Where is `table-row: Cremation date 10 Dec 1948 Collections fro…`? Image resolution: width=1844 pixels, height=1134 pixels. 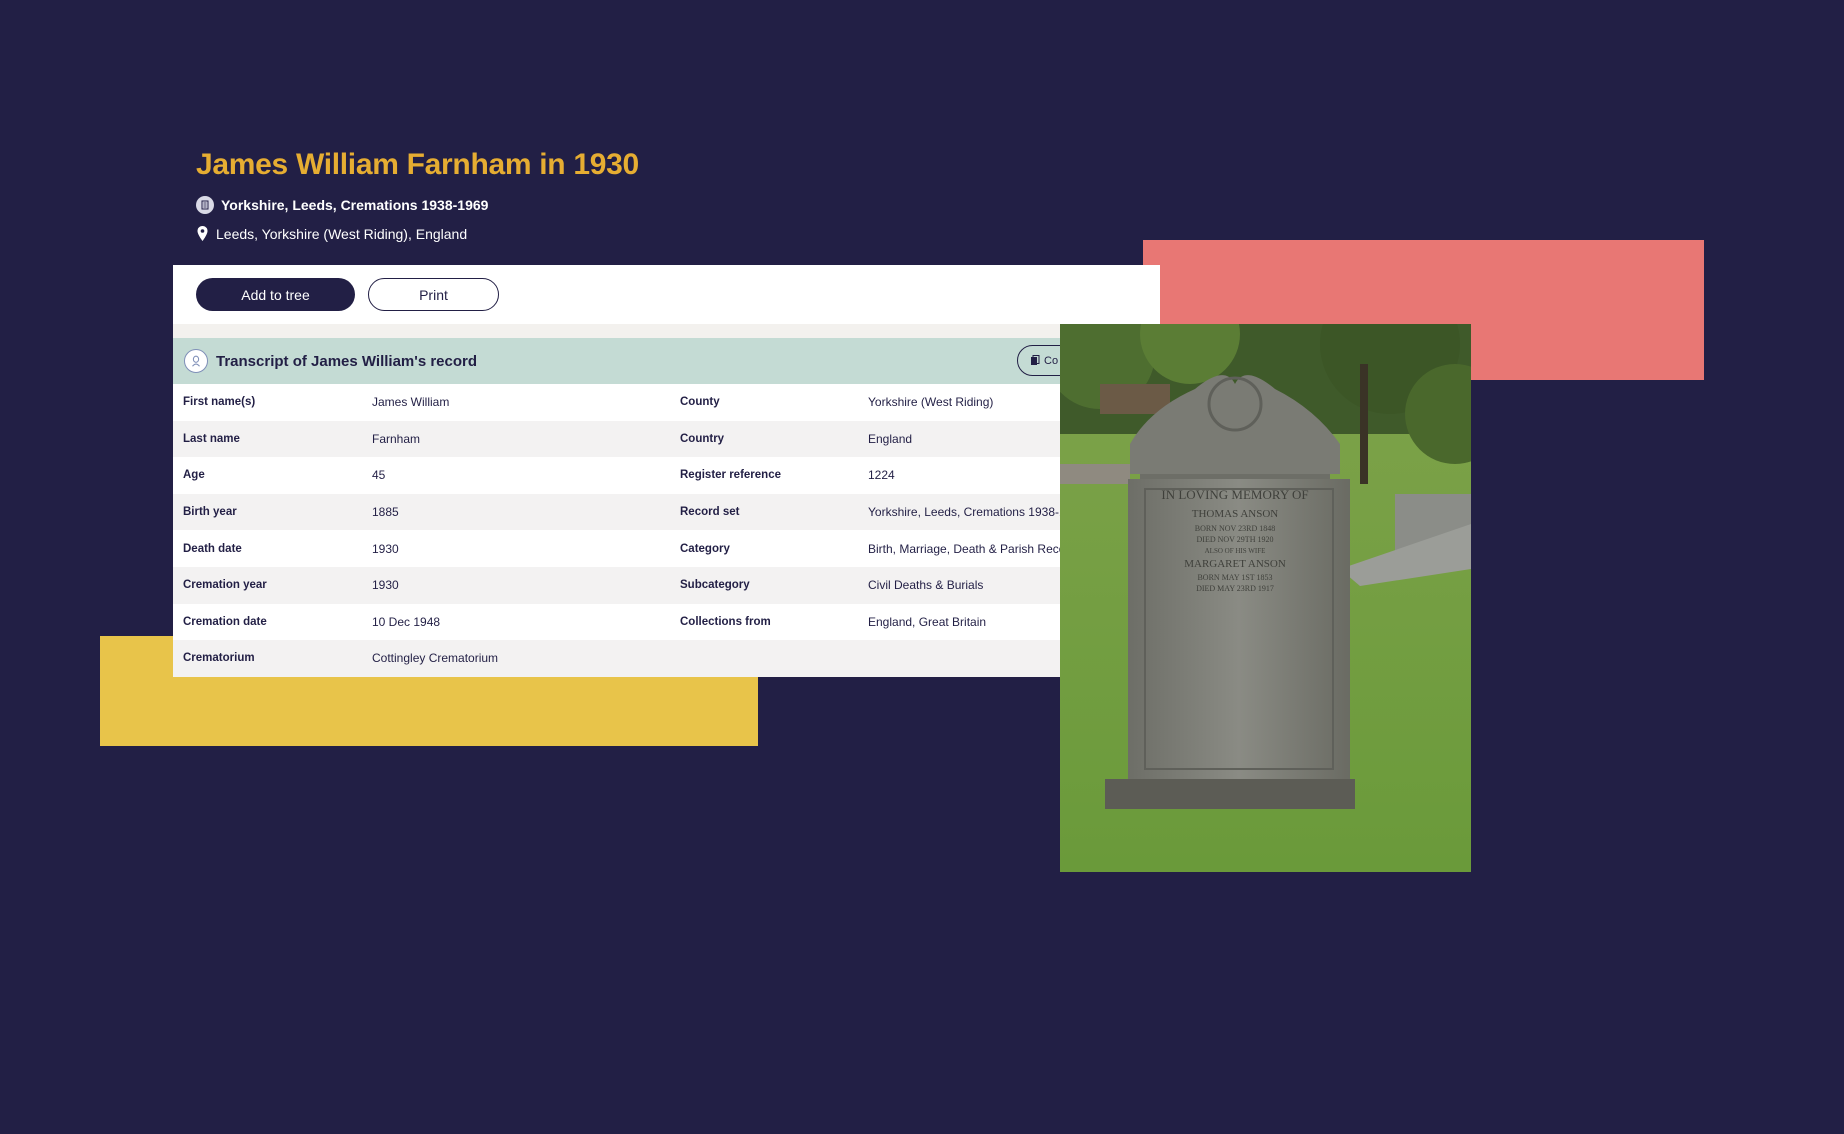
table-row: Cremation date 10 Dec 1948 Collections fro… is located at coordinates (666, 622).